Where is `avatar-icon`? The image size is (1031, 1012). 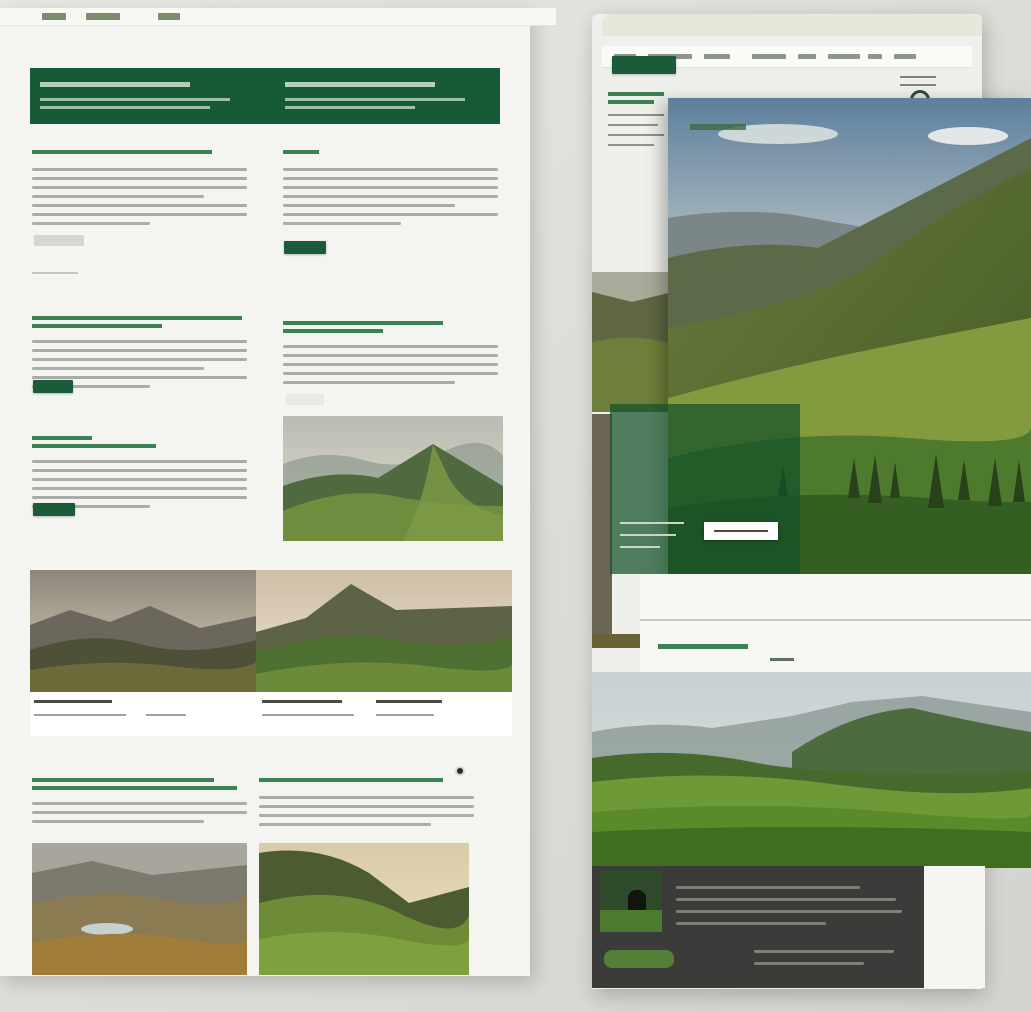 avatar-icon is located at coordinates (460, 771).